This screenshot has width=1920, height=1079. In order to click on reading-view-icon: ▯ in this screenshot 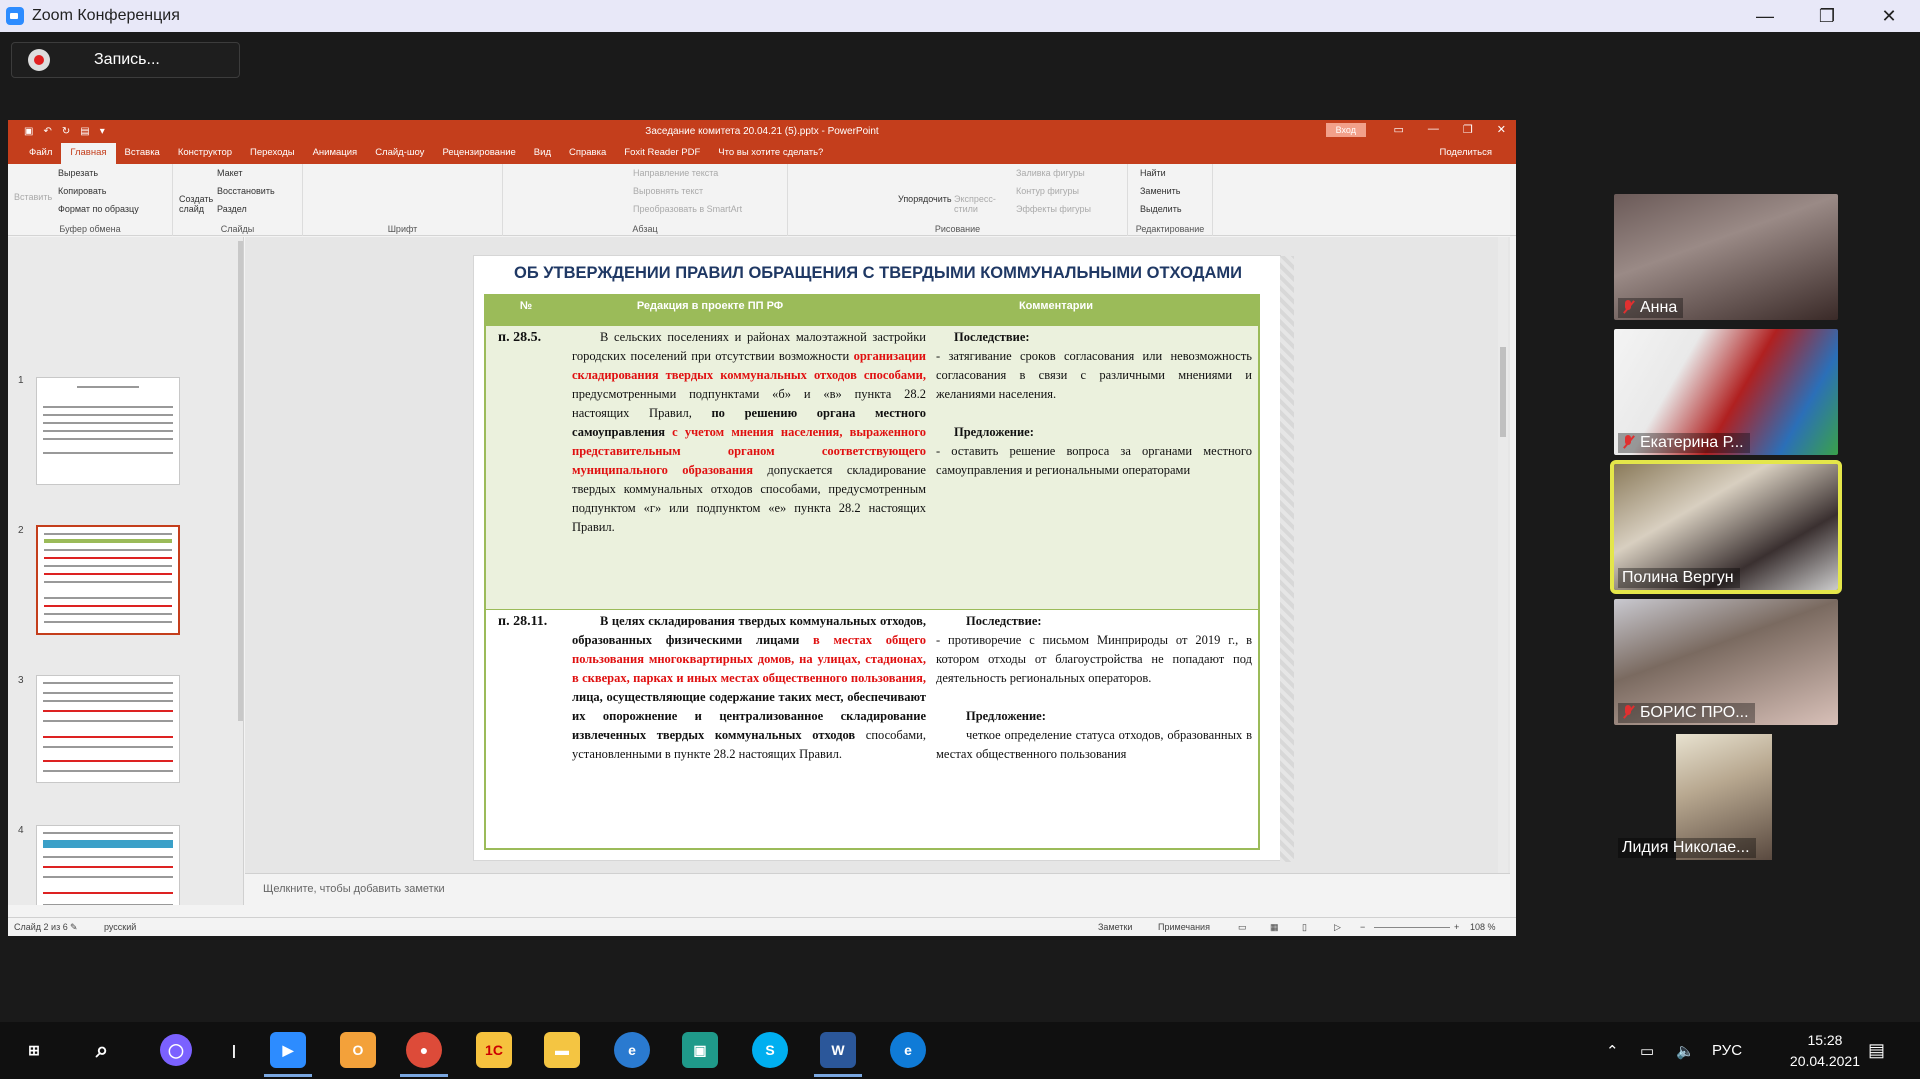, I will do `click(1304, 927)`.